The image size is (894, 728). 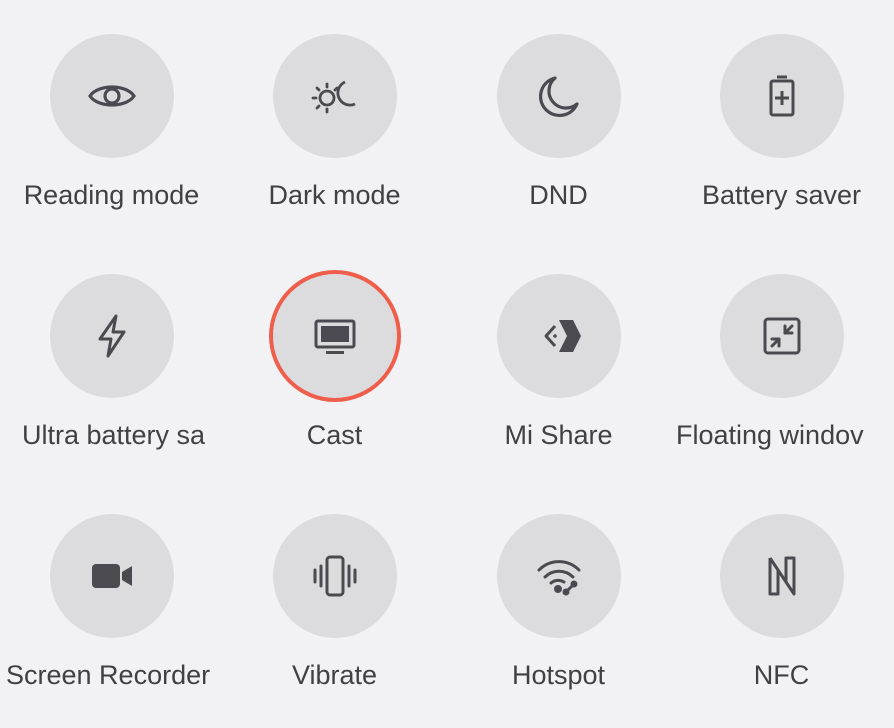 I want to click on battery-plus-icon, so click(x=781, y=96).